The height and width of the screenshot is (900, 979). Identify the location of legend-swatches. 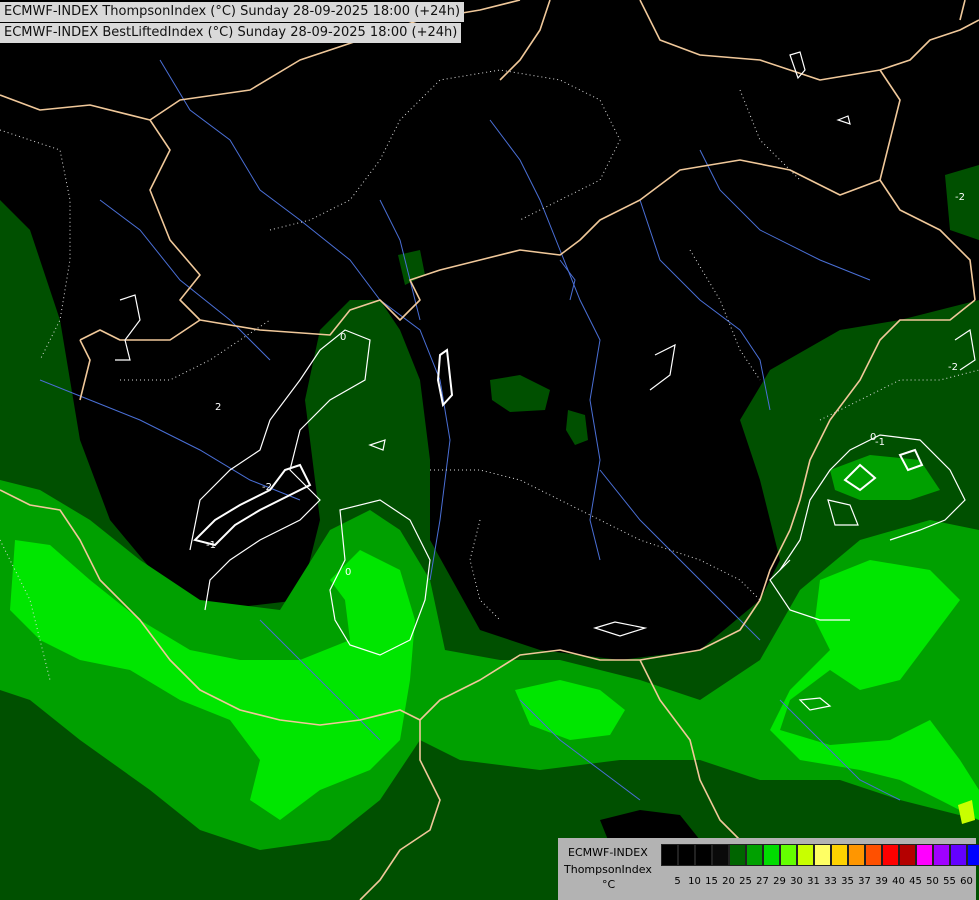
(820, 855).